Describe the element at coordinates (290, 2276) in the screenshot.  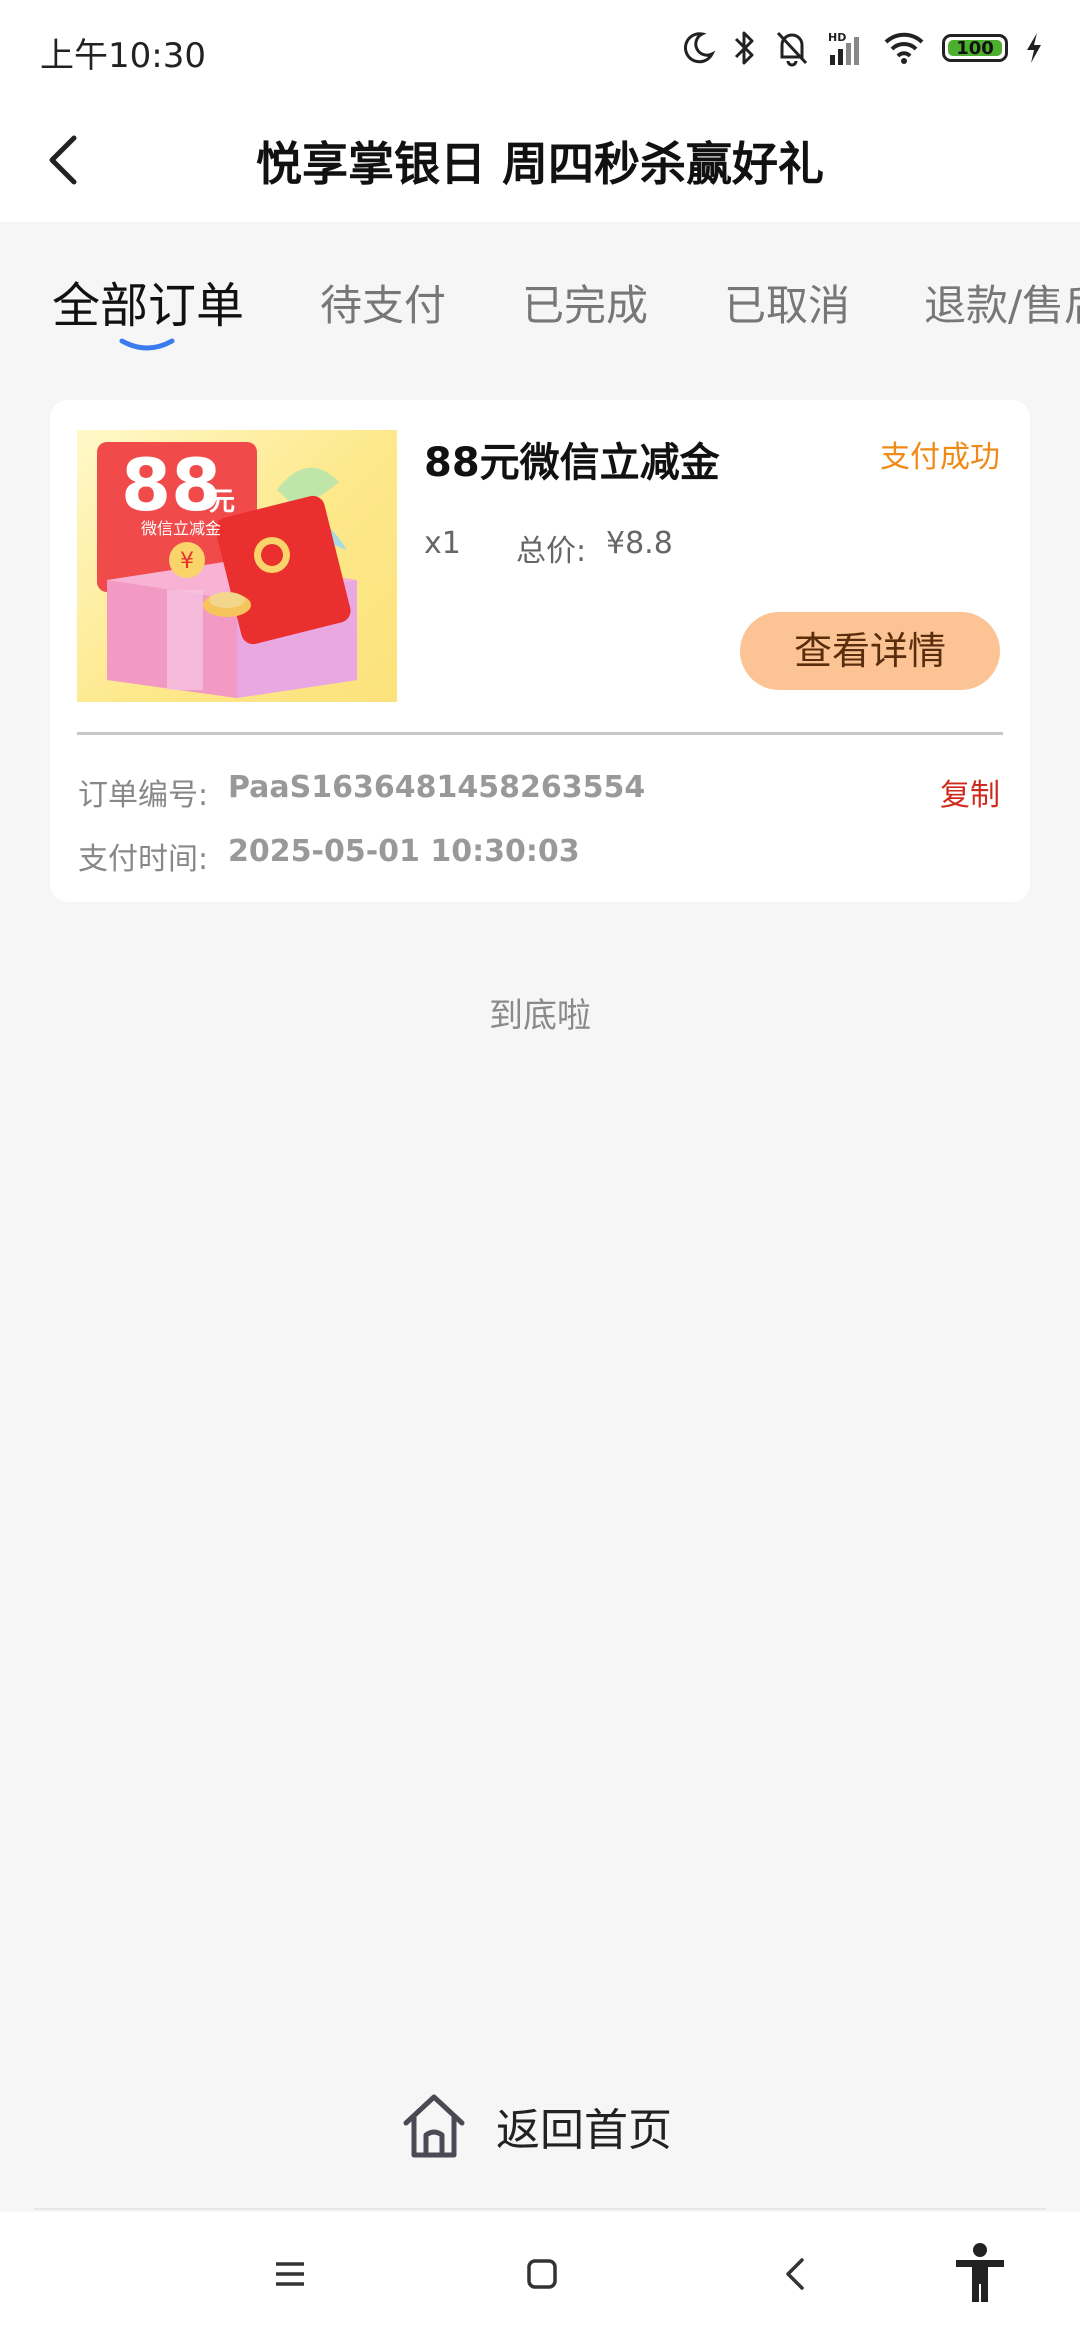
I see `menu-icon` at that location.